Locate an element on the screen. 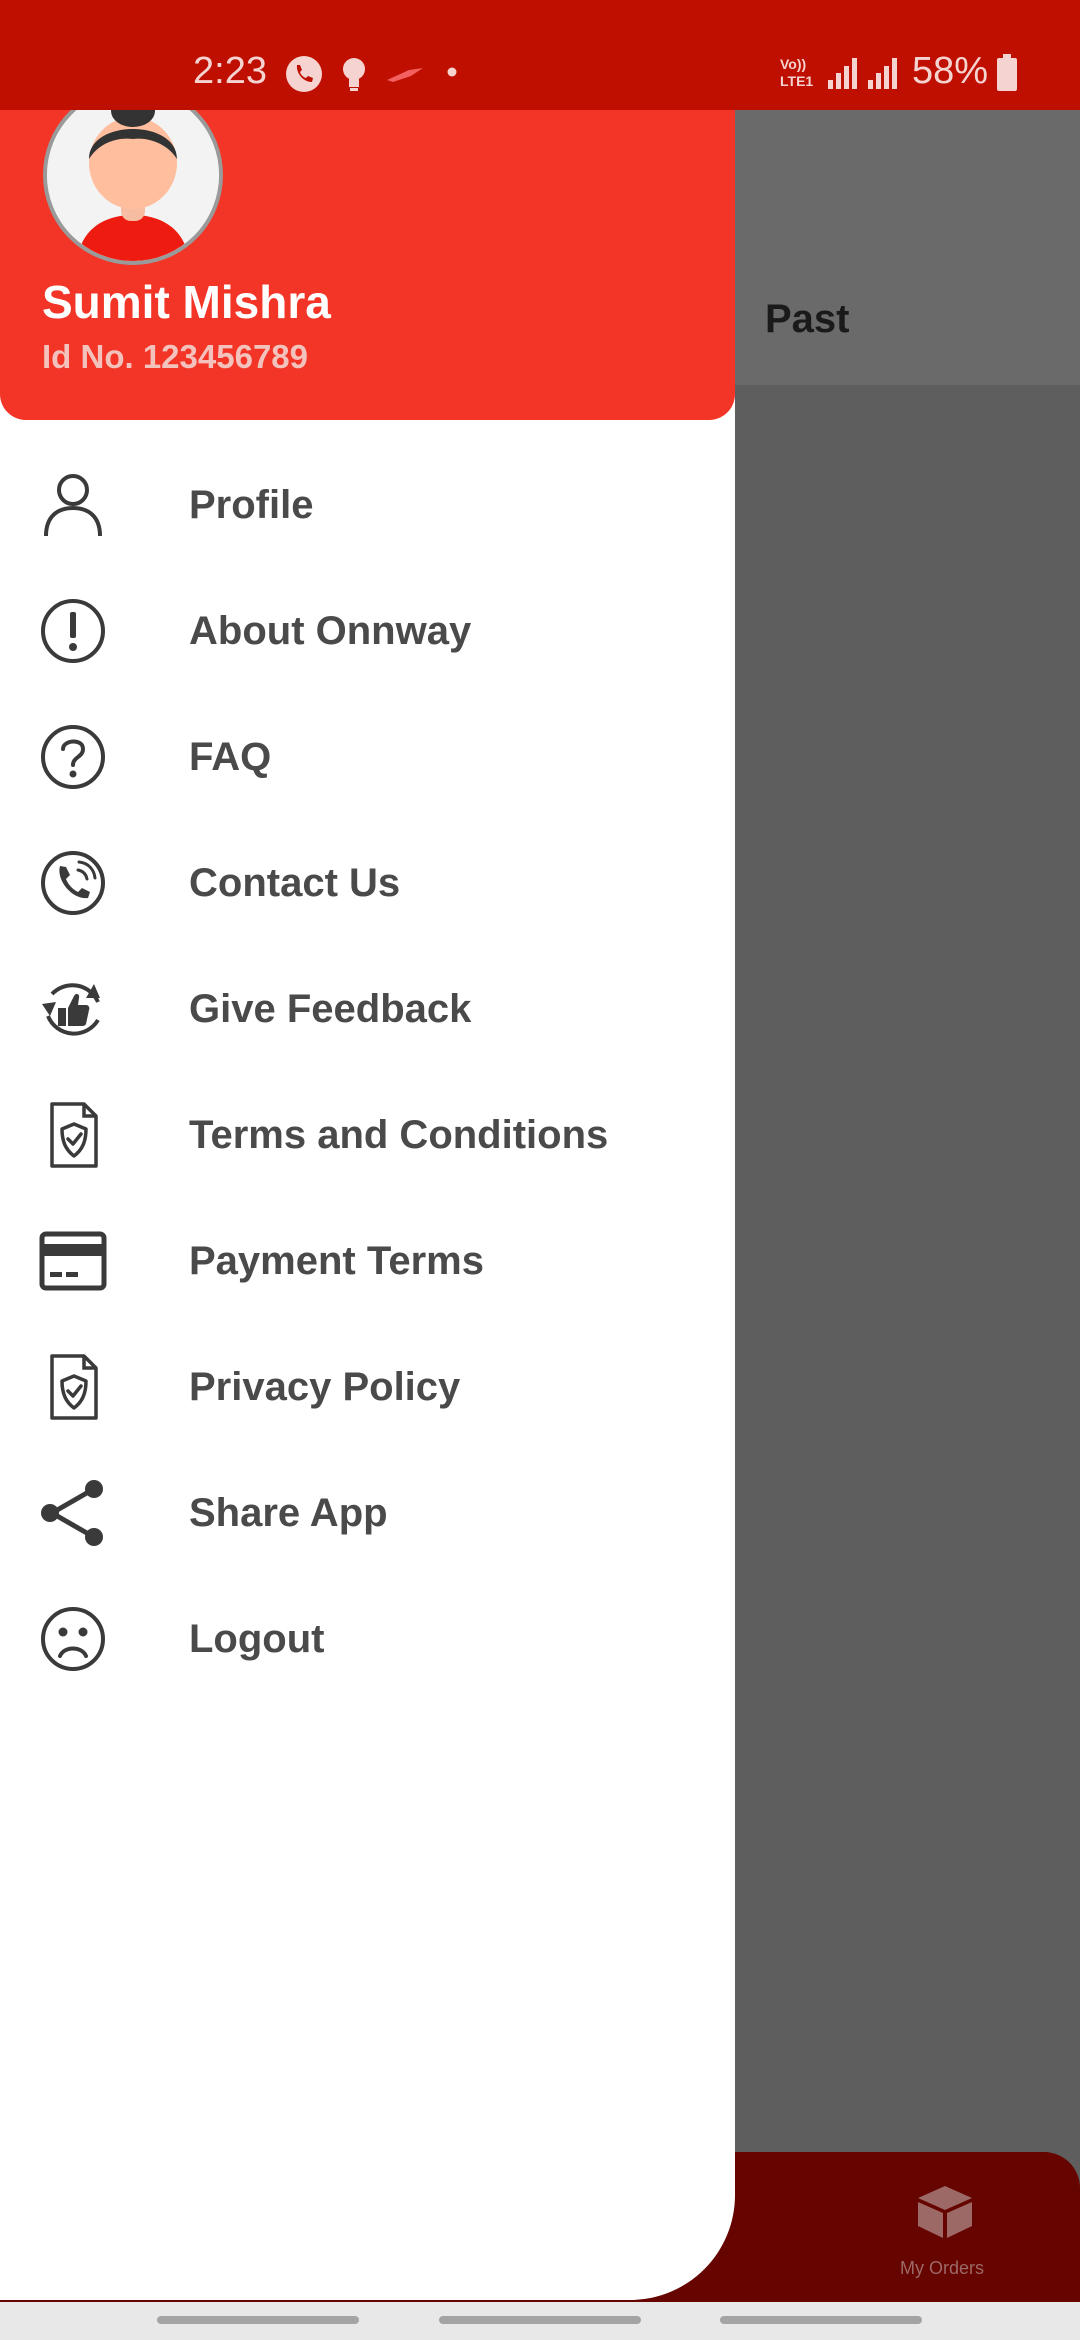  menu-item-payment-terms: Payment Terms is located at coordinates (367, 1261).